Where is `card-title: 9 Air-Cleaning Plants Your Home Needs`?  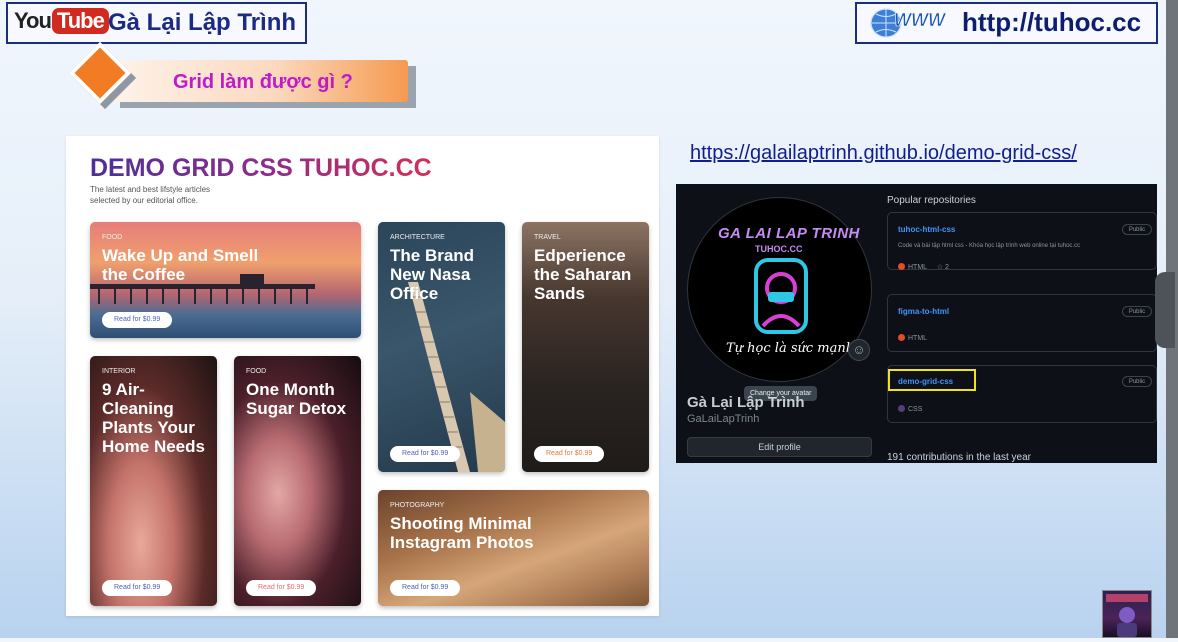
card-title: 9 Air-Cleaning Plants Your Home Needs is located at coordinates (153, 418).